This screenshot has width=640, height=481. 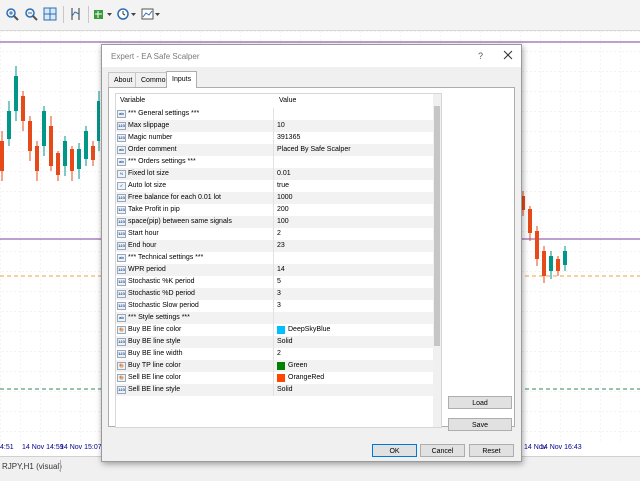 I want to click on variable-cell: ½ Fixed lot size, so click(x=195, y=174).